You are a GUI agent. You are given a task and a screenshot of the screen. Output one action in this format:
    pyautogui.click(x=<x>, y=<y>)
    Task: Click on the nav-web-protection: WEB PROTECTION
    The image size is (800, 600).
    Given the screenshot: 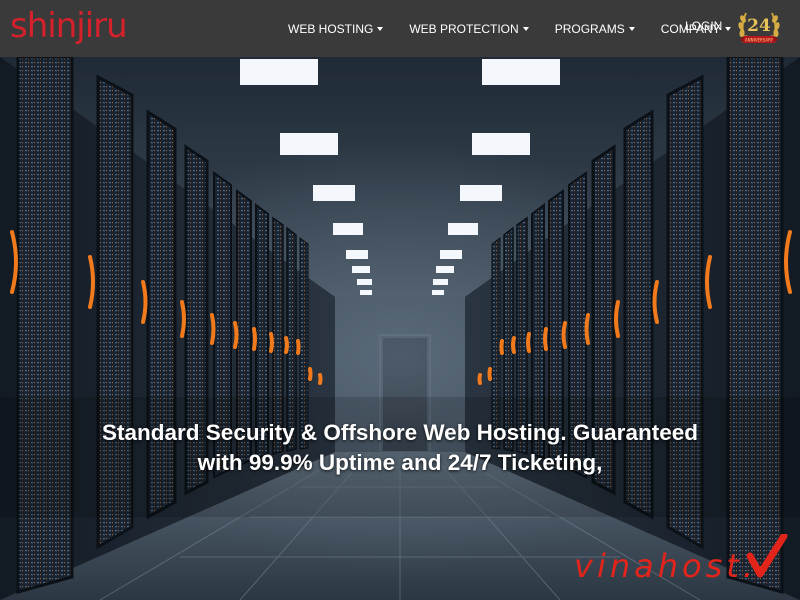 What is the action you would take?
    pyautogui.click(x=469, y=28)
    